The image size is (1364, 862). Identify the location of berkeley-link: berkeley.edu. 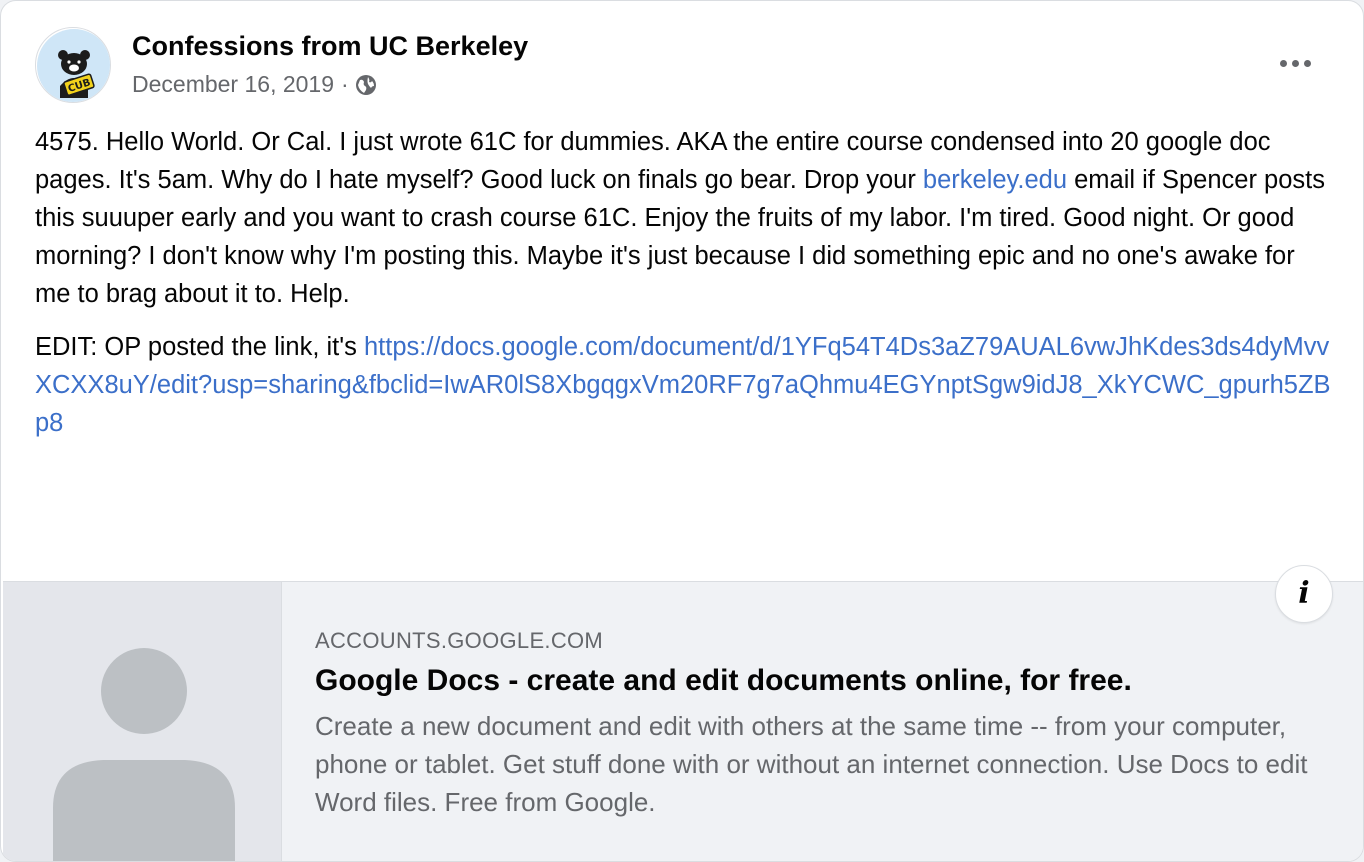
(995, 180).